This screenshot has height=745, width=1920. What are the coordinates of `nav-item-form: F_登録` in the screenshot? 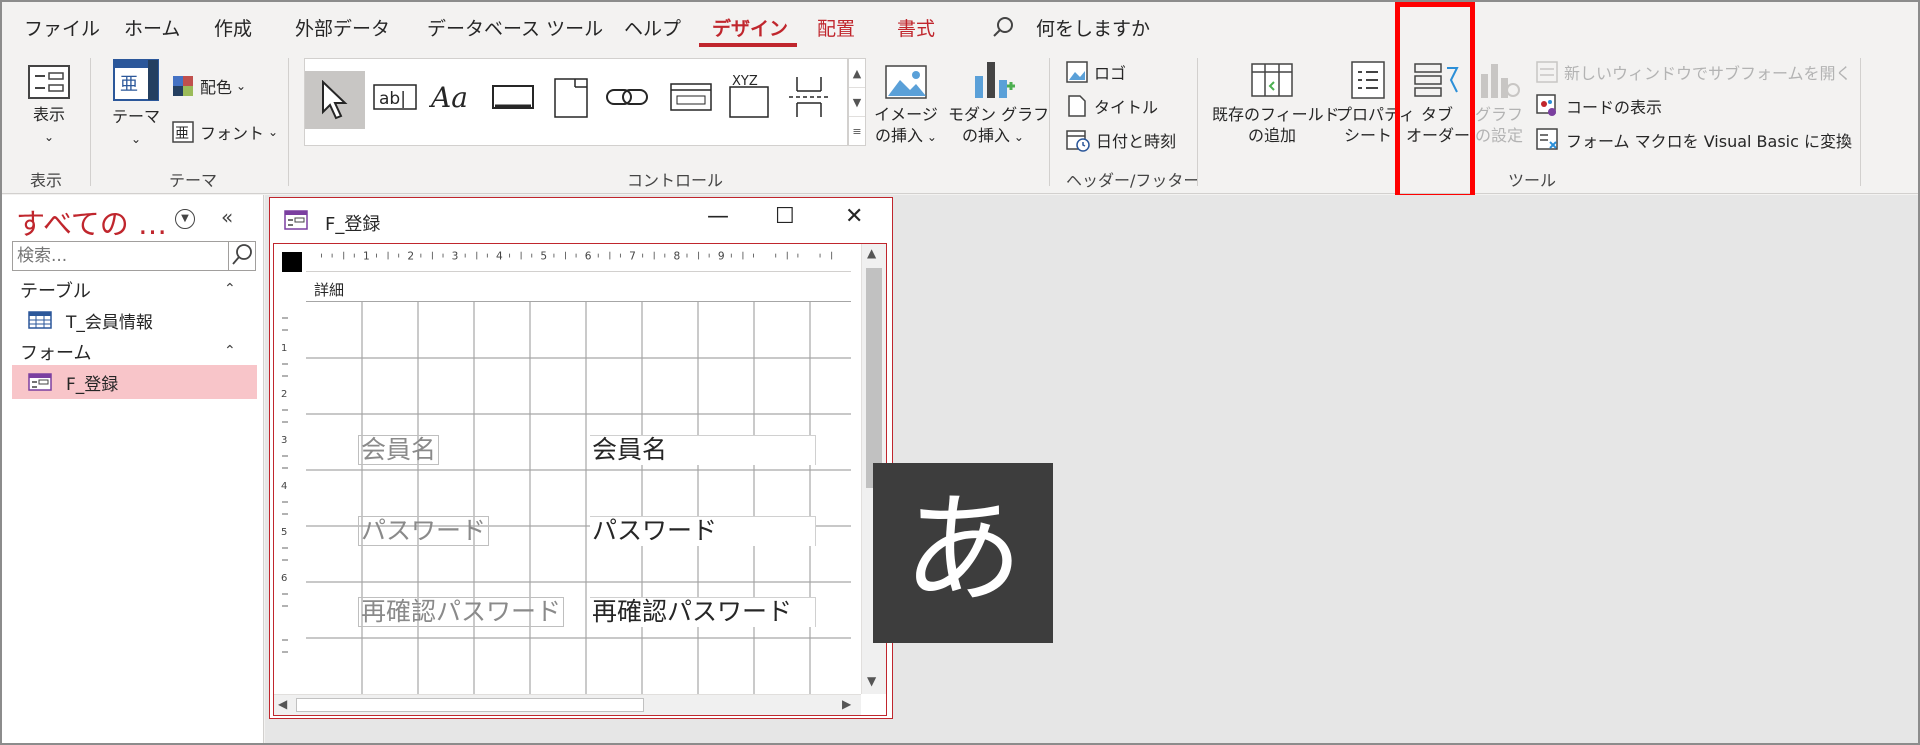 It's located at (134, 382).